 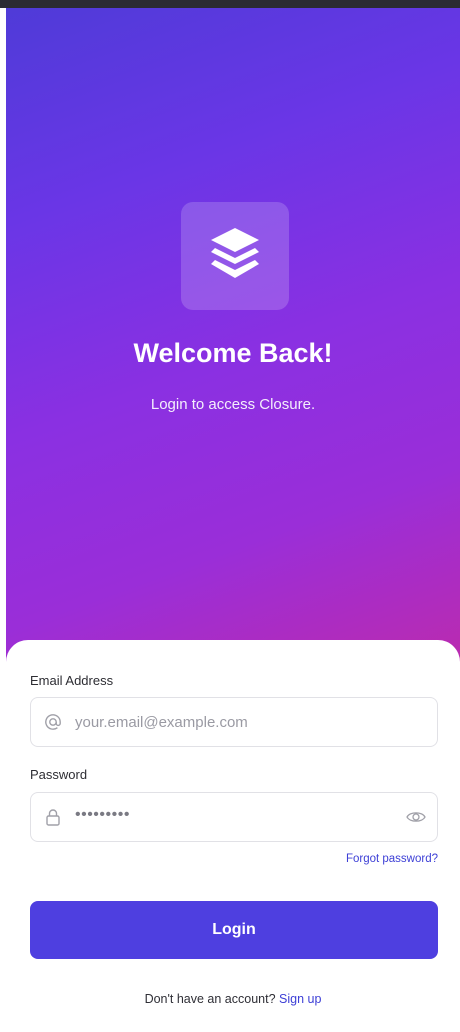 I want to click on app-logo, so click(x=235, y=256).